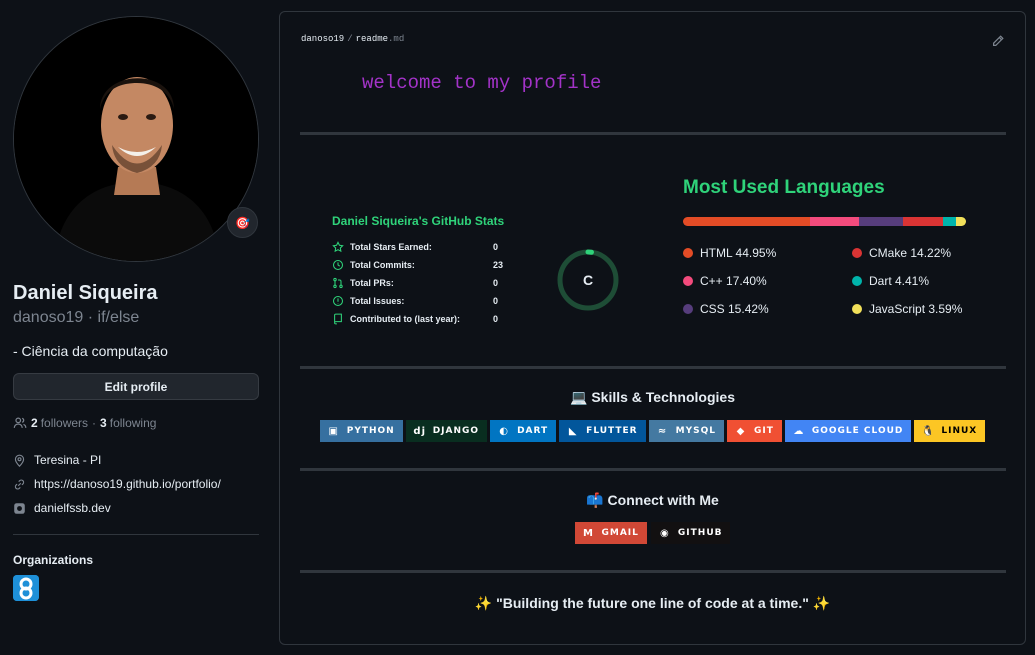 The width and height of the screenshot is (1035, 655). I want to click on edit-readme-button, so click(998, 41).